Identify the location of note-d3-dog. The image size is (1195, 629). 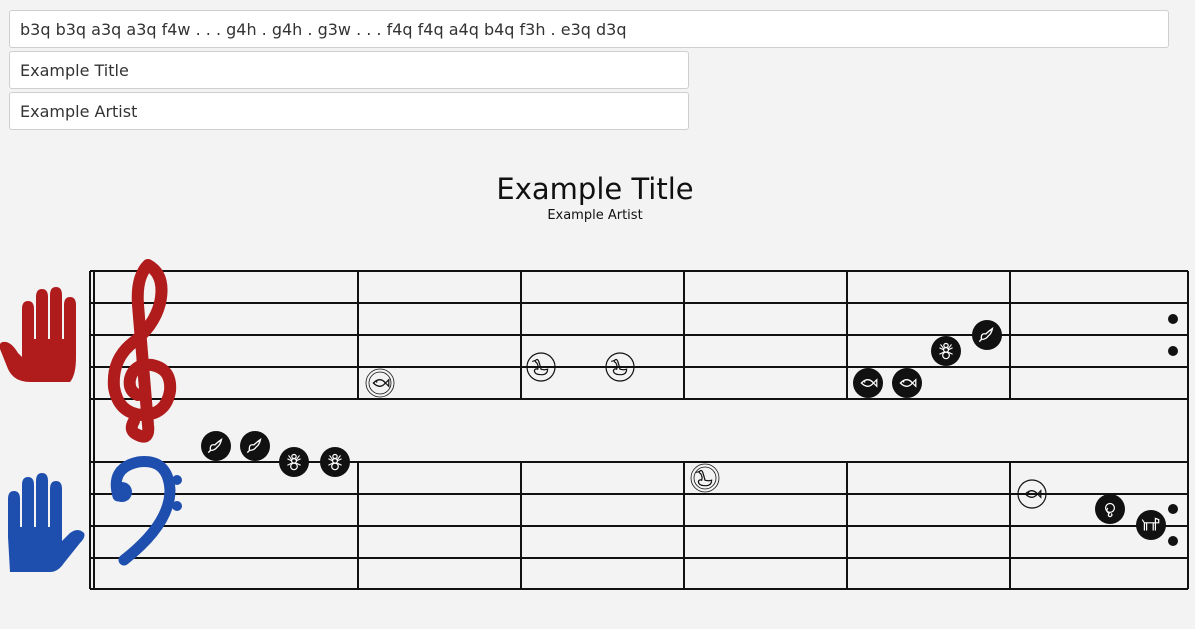
(1151, 525).